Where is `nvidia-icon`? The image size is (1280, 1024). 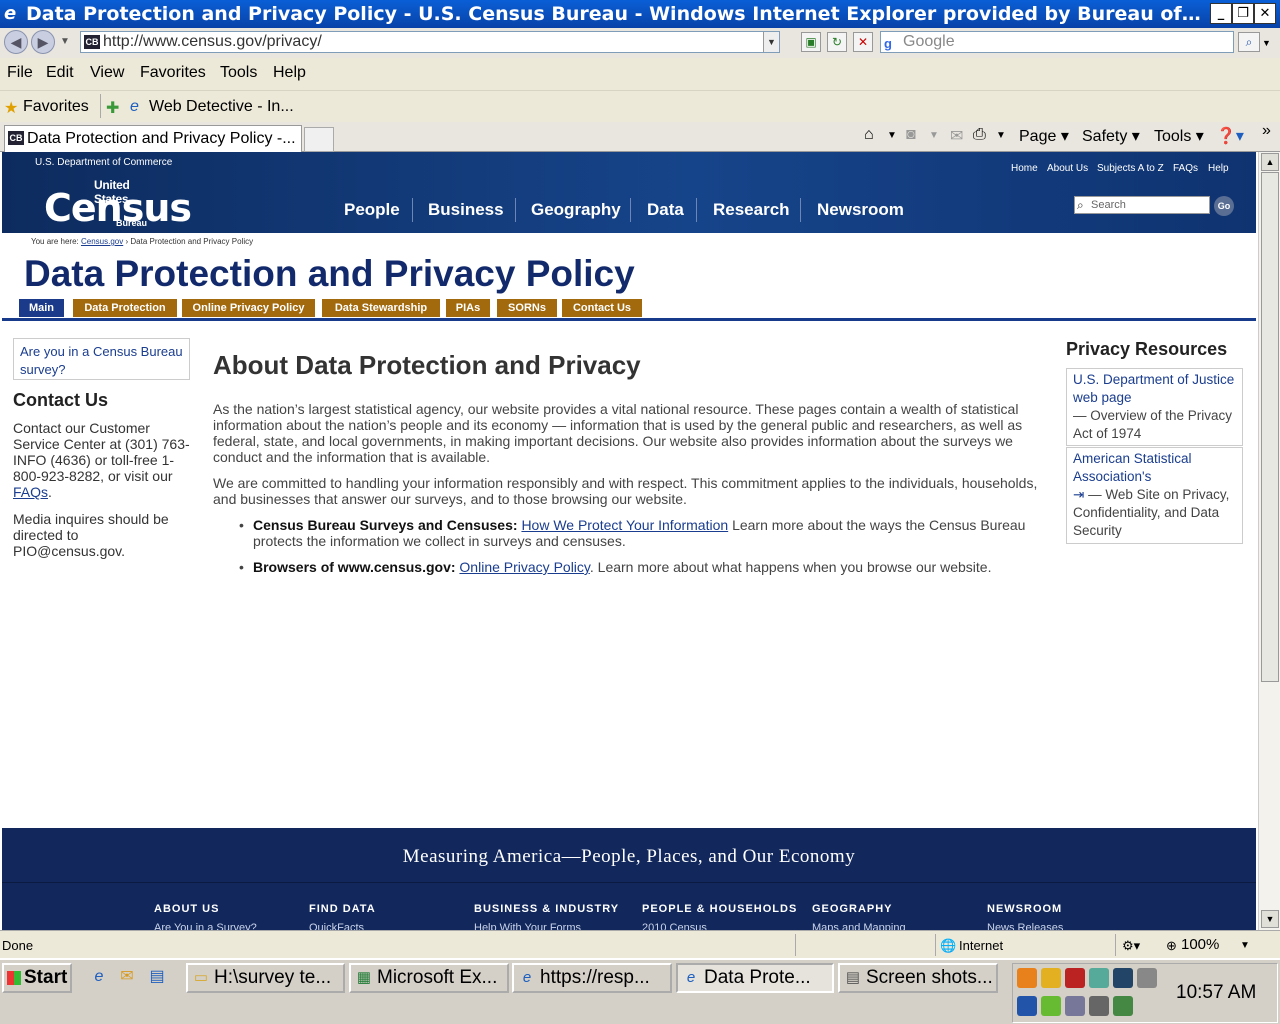 nvidia-icon is located at coordinates (1051, 1006).